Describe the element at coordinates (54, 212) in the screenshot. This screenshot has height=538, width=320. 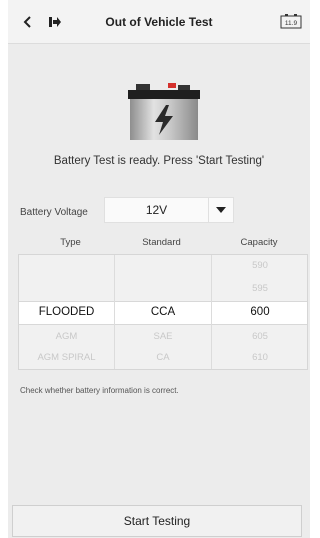
I see `battery-voltage-label: Battery Voltage` at that location.